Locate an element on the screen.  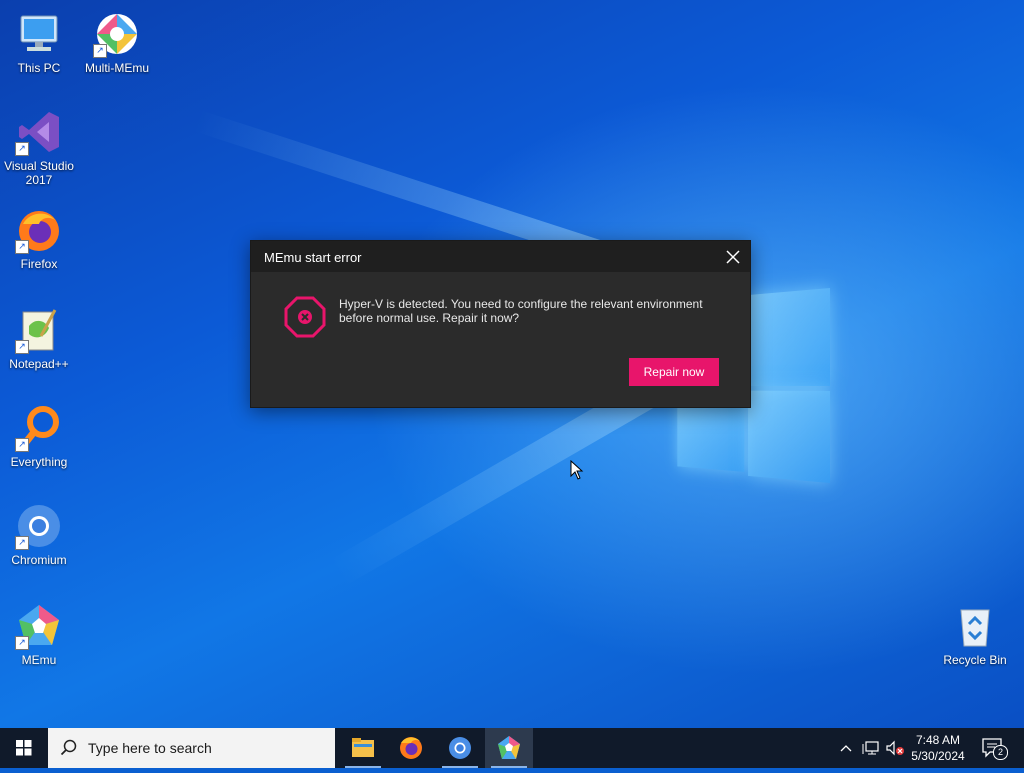
desktop-icon-label: Everything is located at coordinates (39, 462).